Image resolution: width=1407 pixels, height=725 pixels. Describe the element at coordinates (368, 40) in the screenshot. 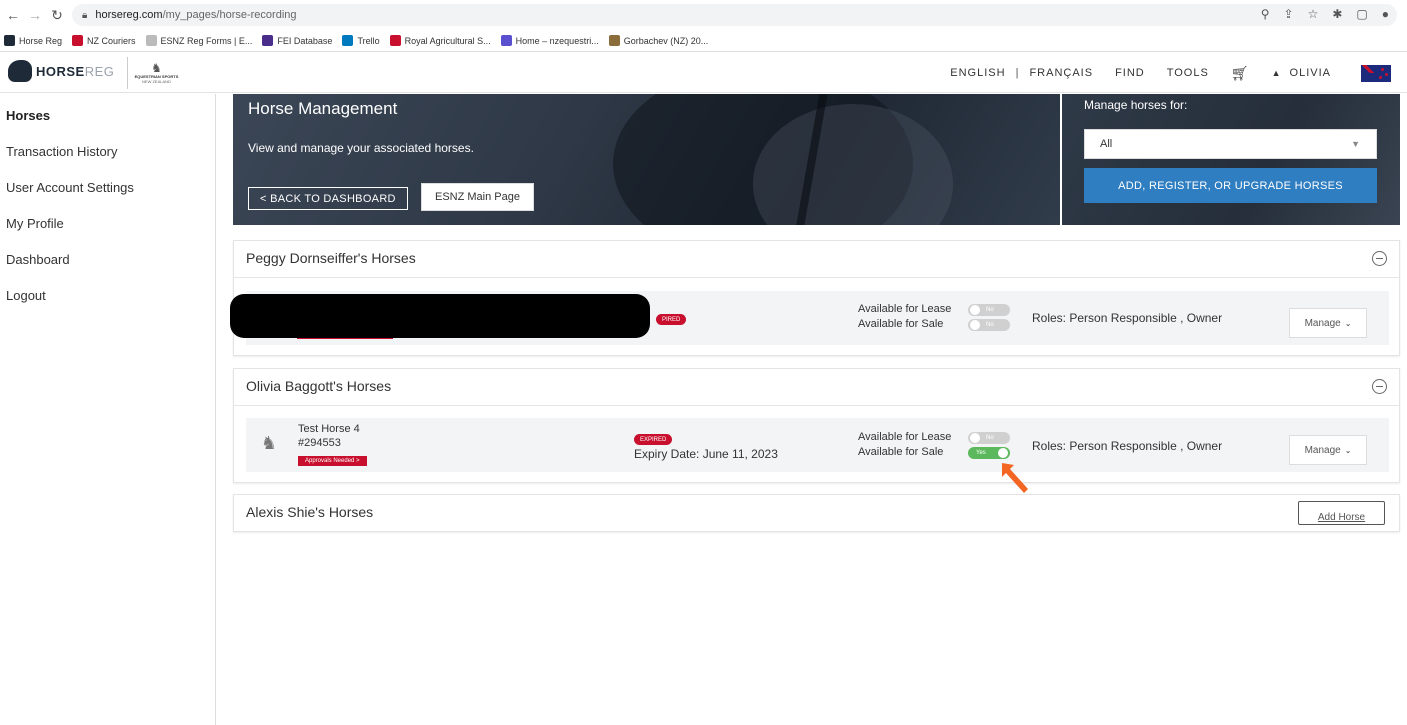

I see `bookmark-label: Trello` at that location.